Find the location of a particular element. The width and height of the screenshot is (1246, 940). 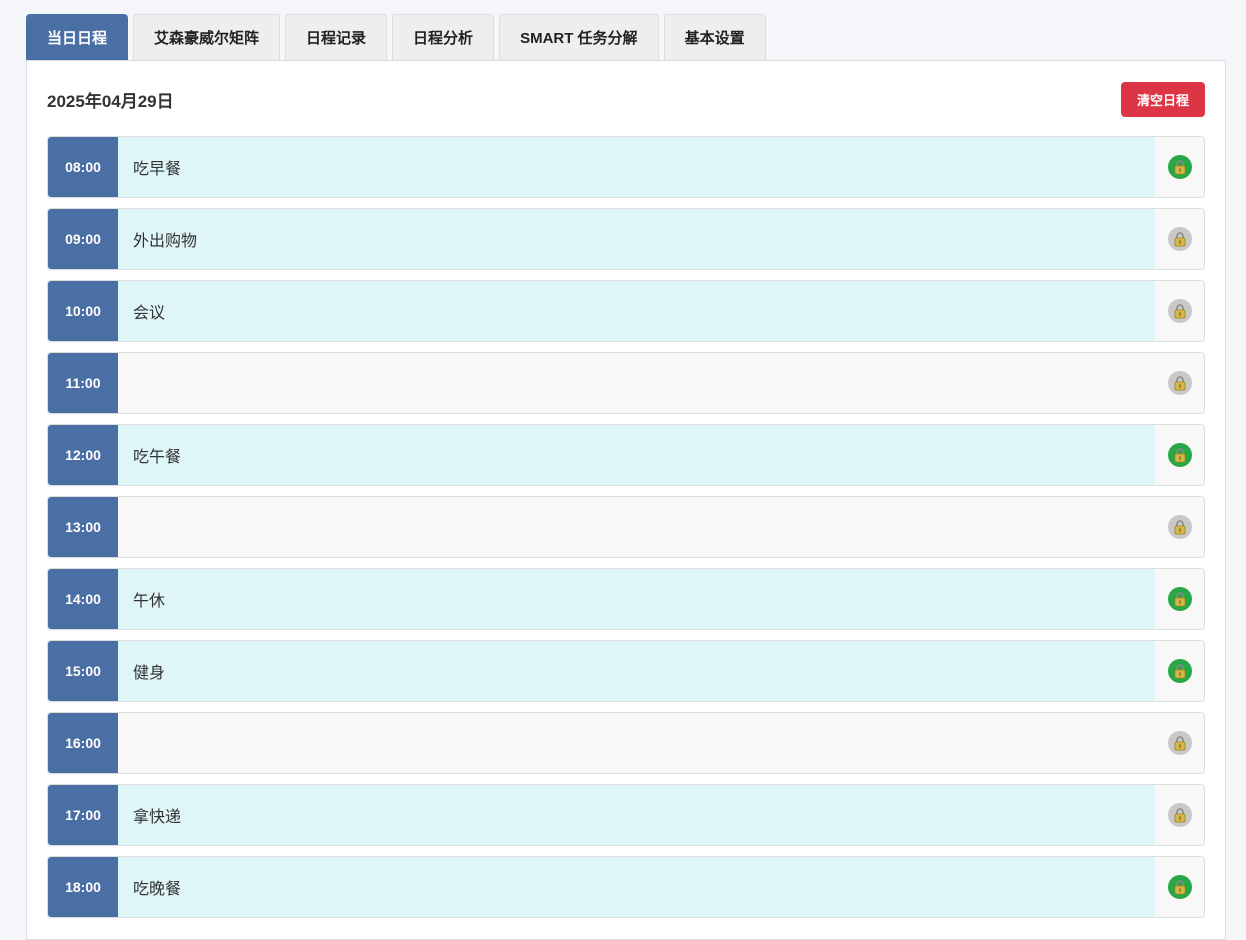

time-slot-label: 12:00 is located at coordinates (83, 455).